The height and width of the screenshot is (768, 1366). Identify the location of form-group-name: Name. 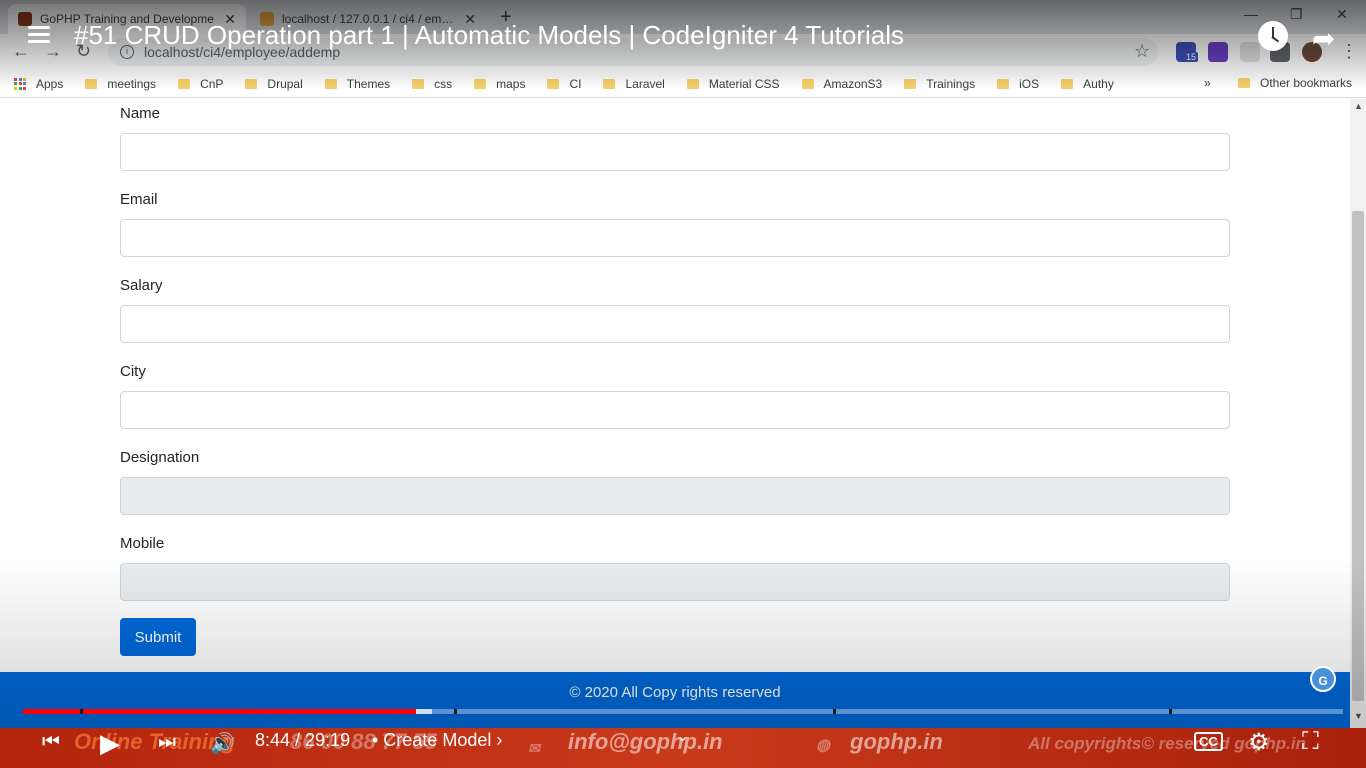
(675, 148).